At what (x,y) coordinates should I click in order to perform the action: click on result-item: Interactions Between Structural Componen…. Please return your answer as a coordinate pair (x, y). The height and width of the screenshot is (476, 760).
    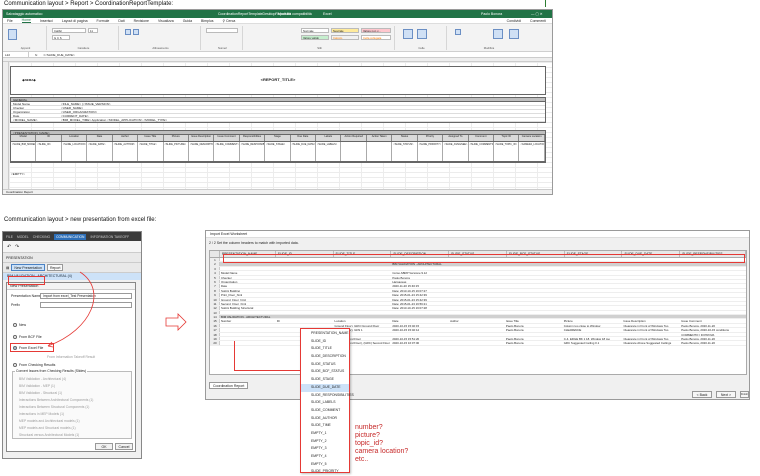
    Looking at the image, I should click on (54, 407).